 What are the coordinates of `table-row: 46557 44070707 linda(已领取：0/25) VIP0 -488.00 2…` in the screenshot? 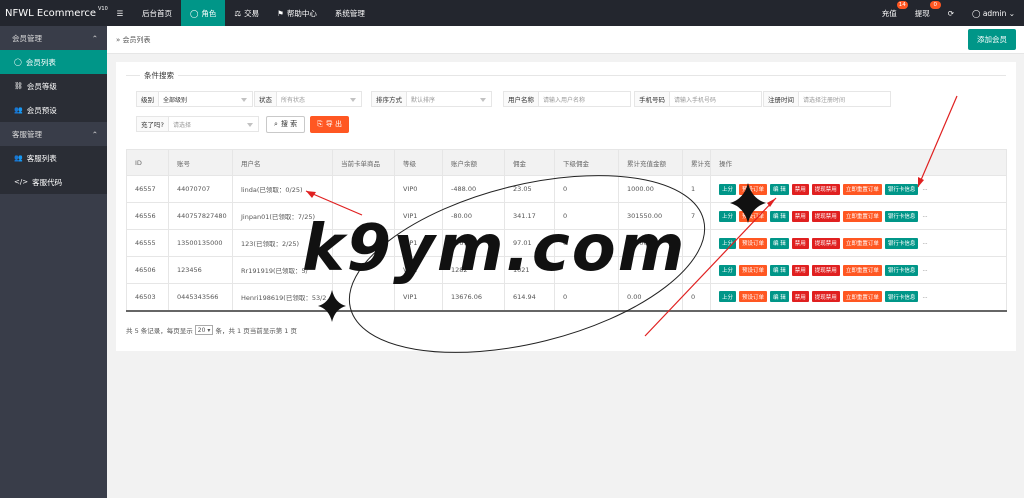 It's located at (566, 189).